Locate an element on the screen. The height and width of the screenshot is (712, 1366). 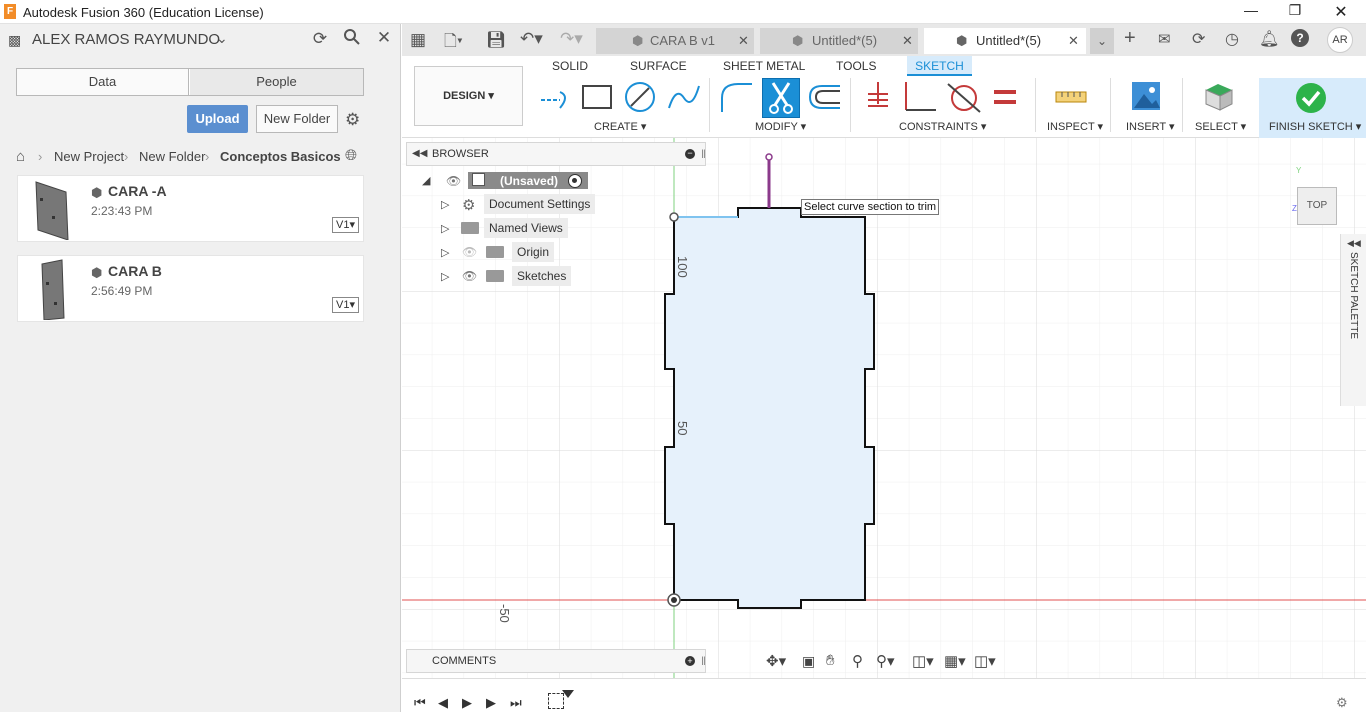
clock-icon: ◷ is located at coordinates (1232, 39).